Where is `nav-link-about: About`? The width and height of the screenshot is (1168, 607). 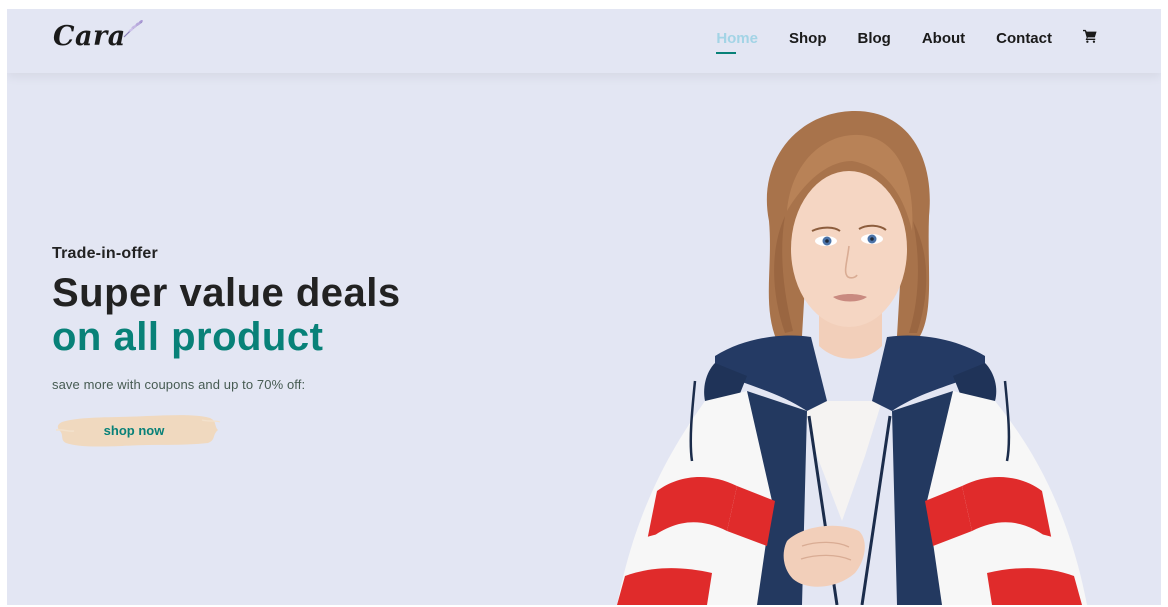
nav-link-about: About is located at coordinates (943, 40).